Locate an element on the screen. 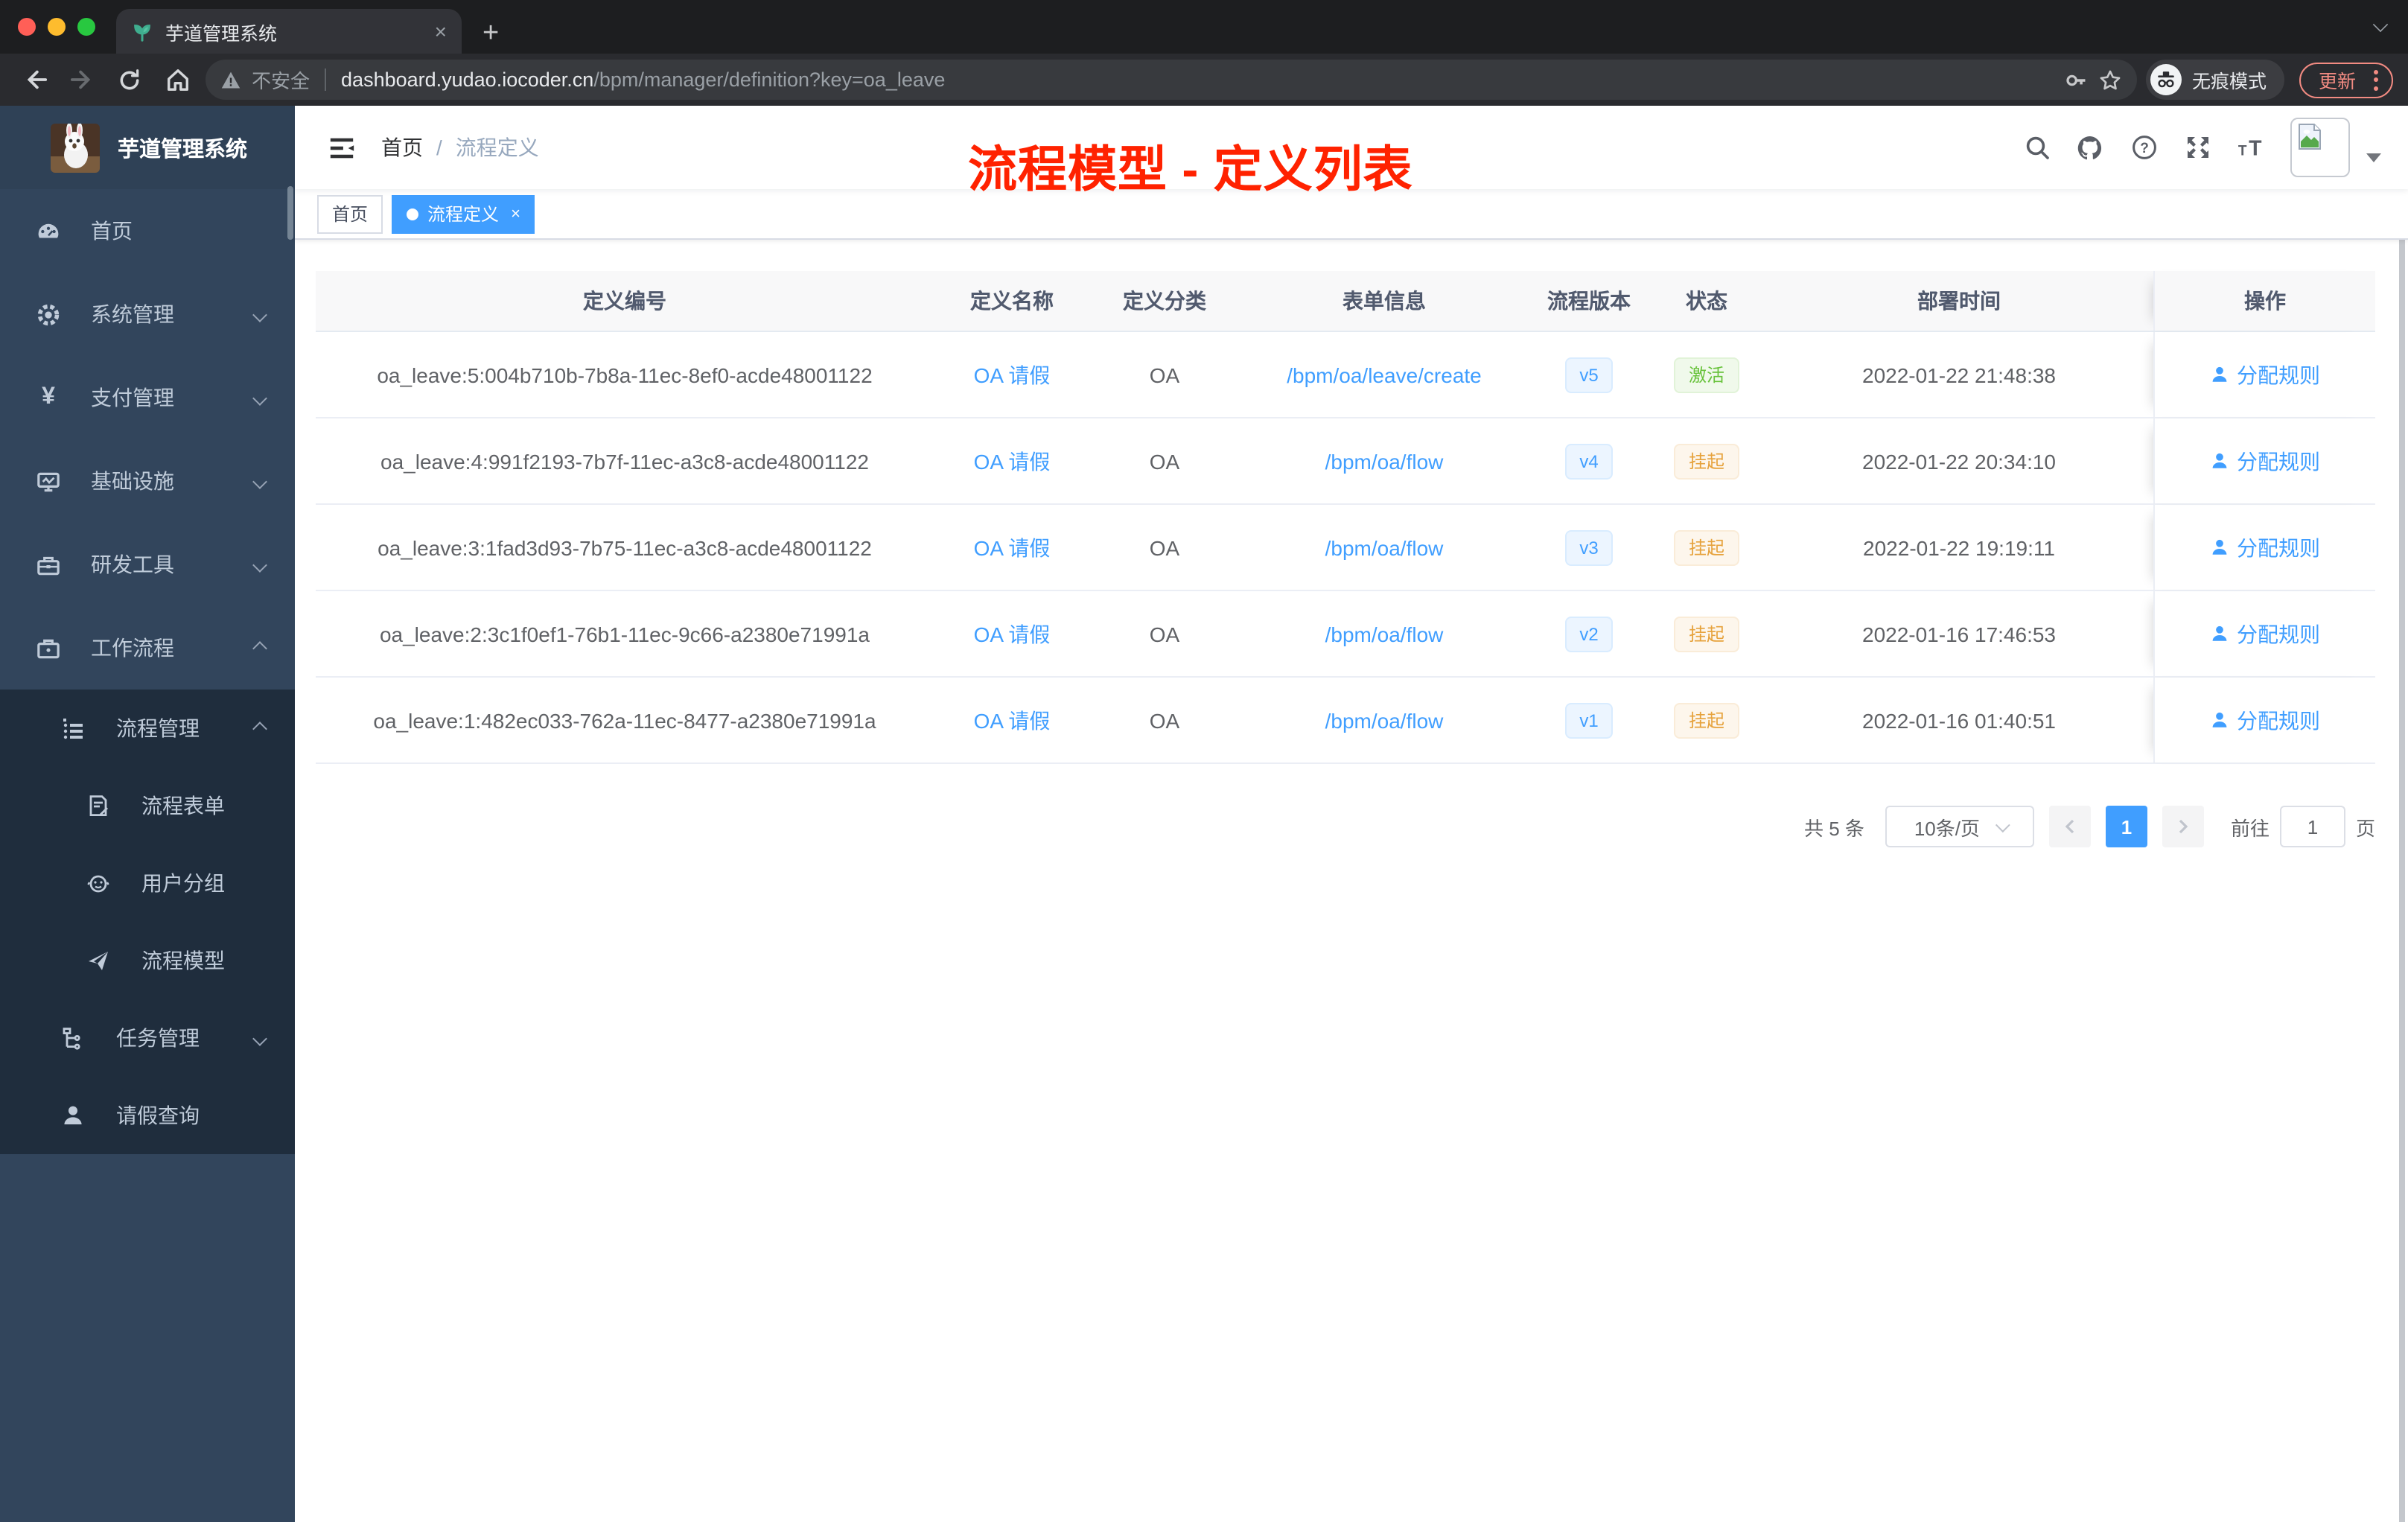 This screenshot has height=1522, width=2408. tag-home: 首页 is located at coordinates (350, 214).